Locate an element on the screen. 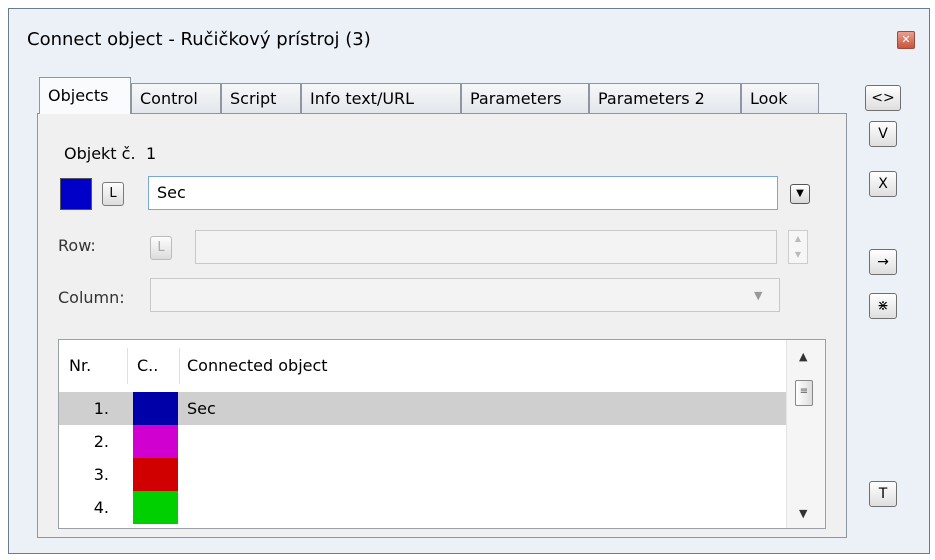 The height and width of the screenshot is (560, 935). scroll-thumb: ≡ is located at coordinates (804, 393).